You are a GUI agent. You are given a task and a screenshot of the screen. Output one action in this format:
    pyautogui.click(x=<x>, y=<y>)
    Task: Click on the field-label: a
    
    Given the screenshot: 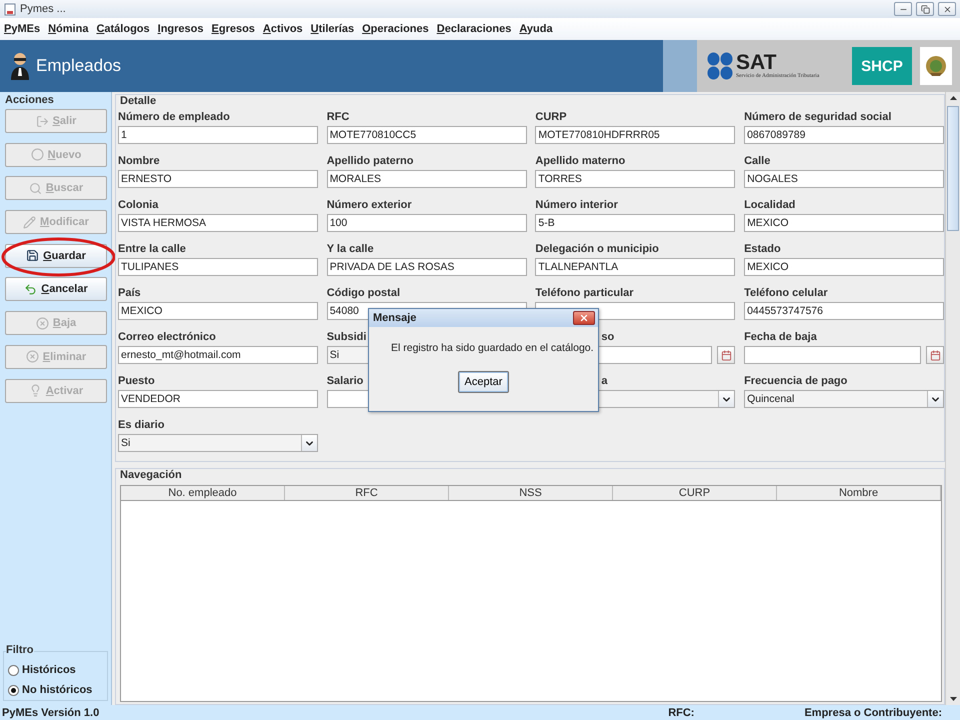 What is the action you would take?
    pyautogui.click(x=604, y=381)
    